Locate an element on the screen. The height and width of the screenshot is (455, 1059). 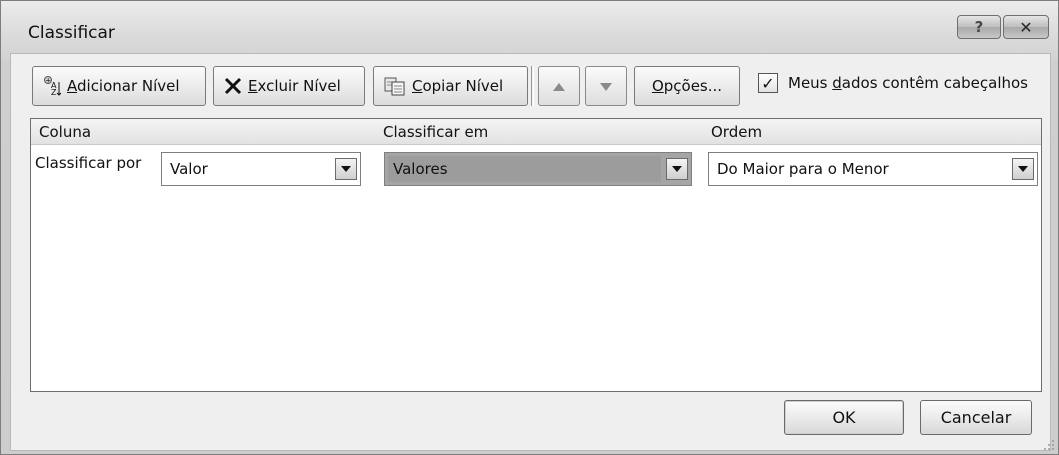
order-header: Ordem is located at coordinates (737, 132).